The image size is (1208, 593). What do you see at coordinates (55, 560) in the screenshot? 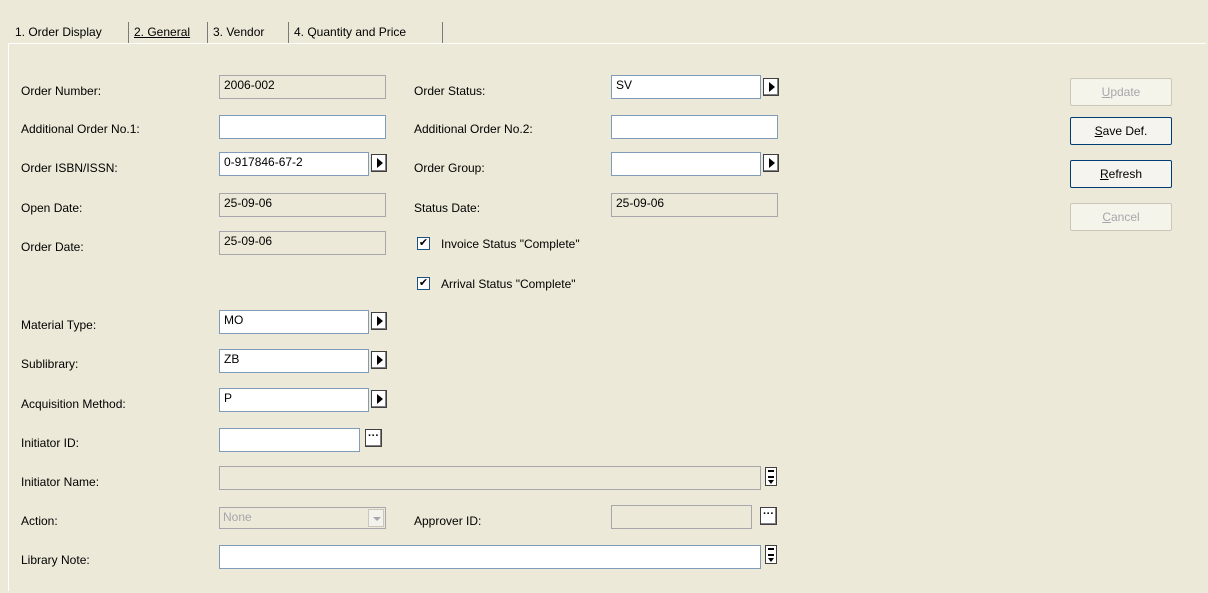
I see `library-note-label: Library Note:` at bounding box center [55, 560].